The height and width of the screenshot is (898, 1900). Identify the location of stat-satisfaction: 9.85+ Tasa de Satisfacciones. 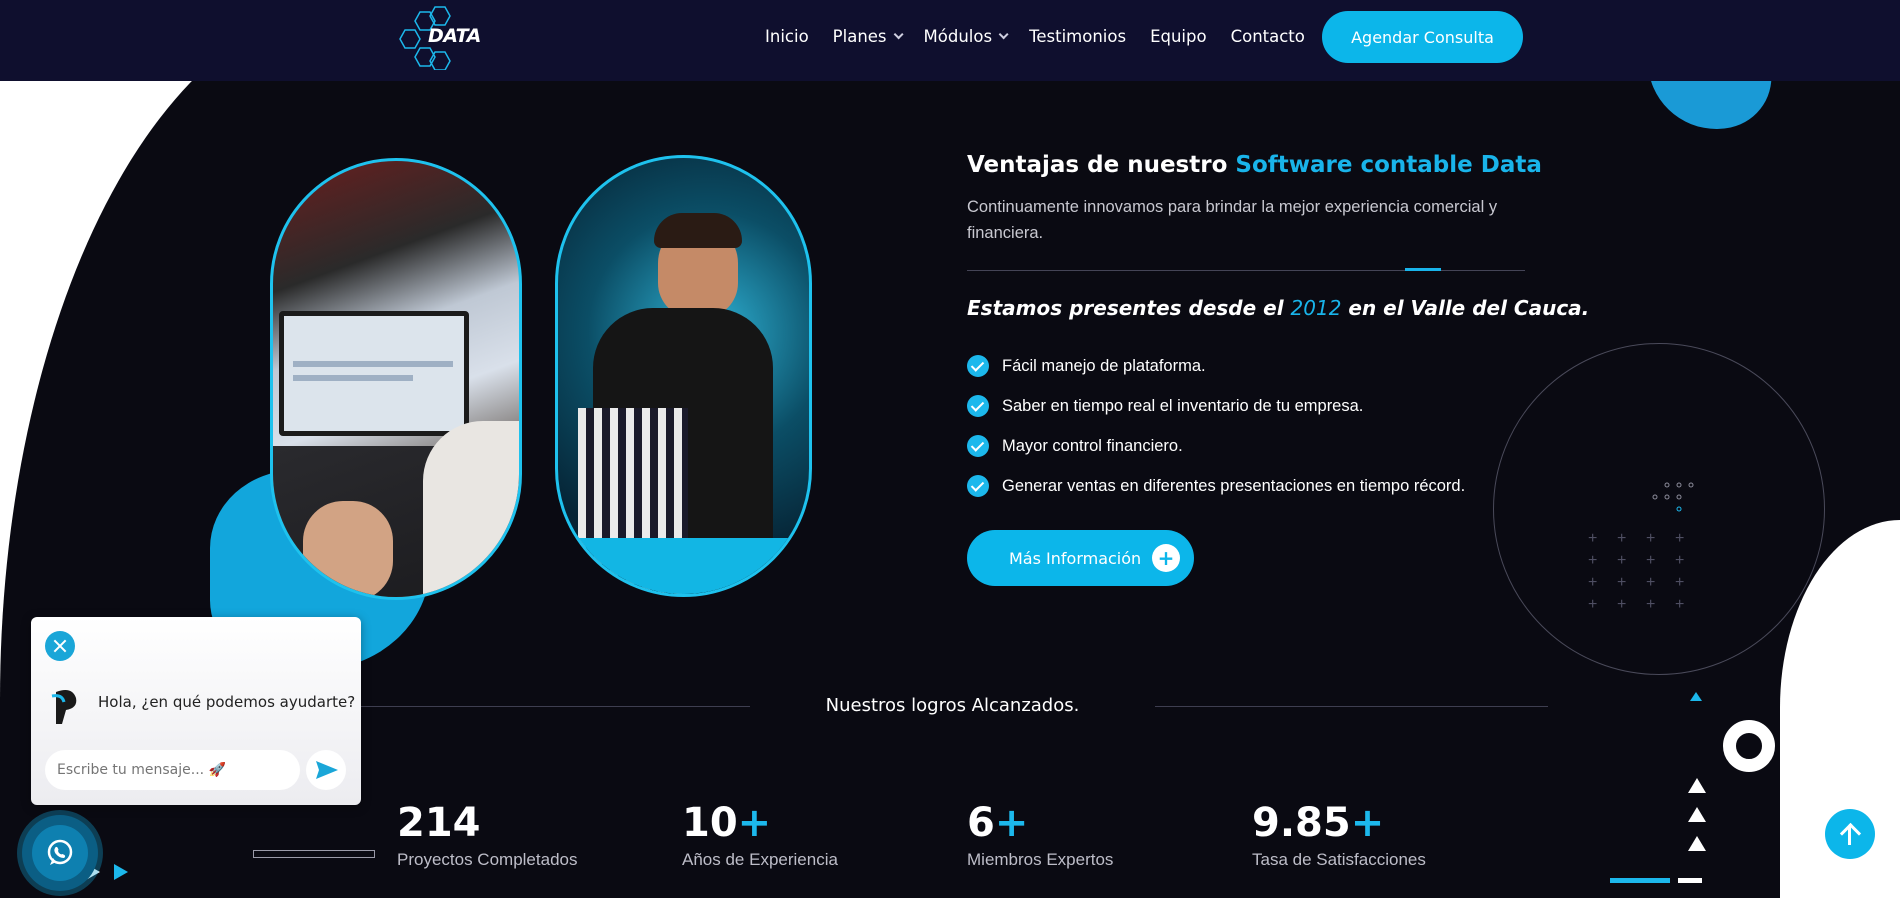
(1339, 835).